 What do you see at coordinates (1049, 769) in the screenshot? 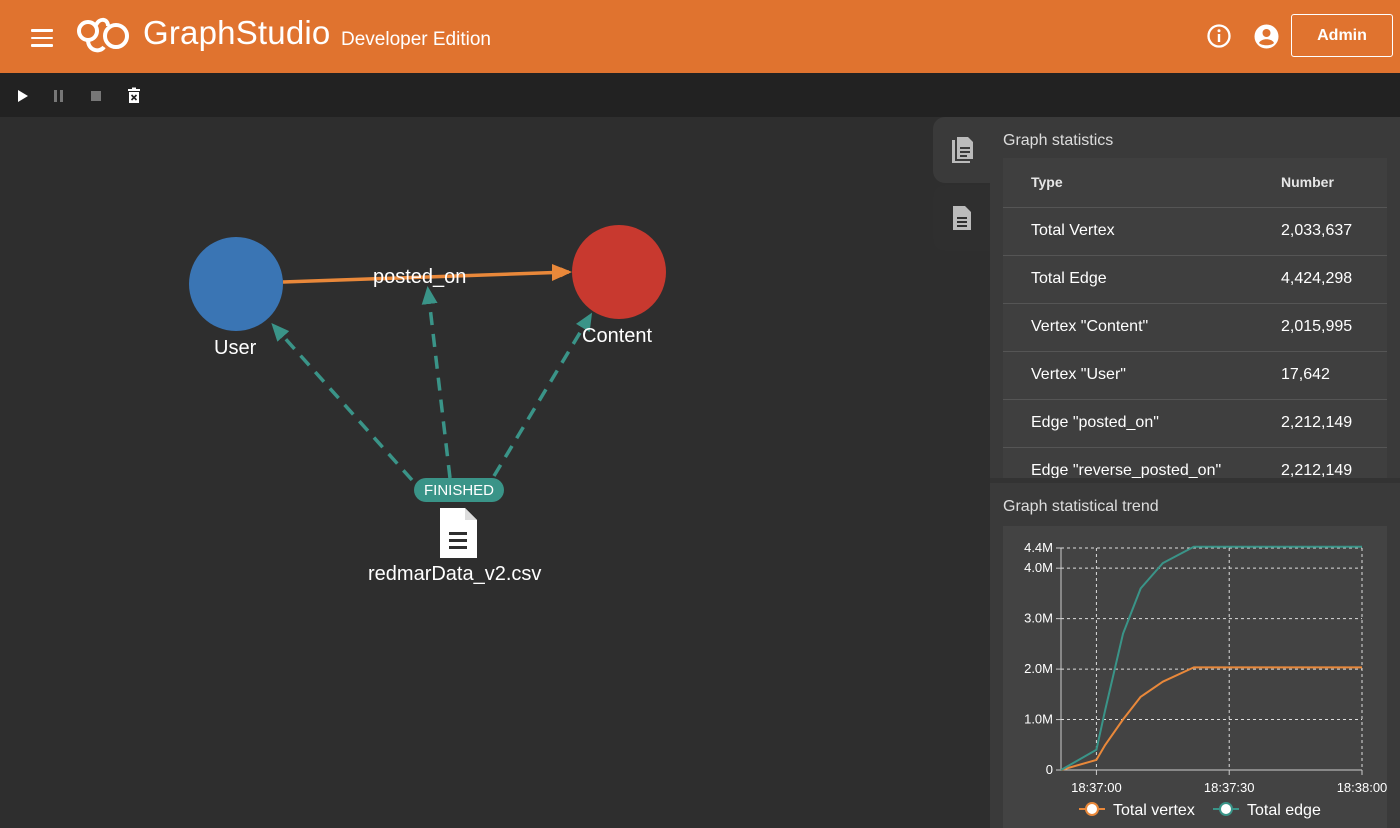
I see `y-tick-label: 0` at bounding box center [1049, 769].